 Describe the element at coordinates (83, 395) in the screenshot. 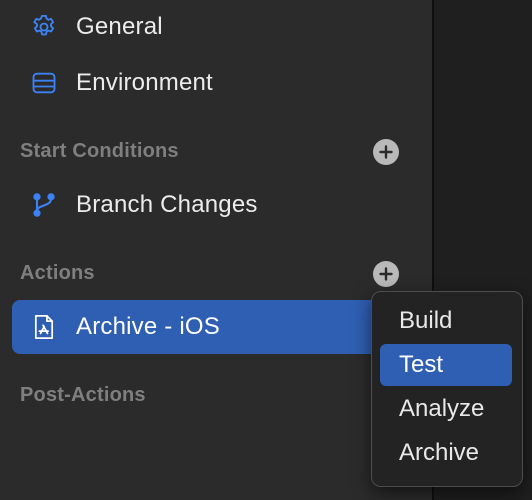

I see `section-header-post-actions: Post-Actions` at that location.